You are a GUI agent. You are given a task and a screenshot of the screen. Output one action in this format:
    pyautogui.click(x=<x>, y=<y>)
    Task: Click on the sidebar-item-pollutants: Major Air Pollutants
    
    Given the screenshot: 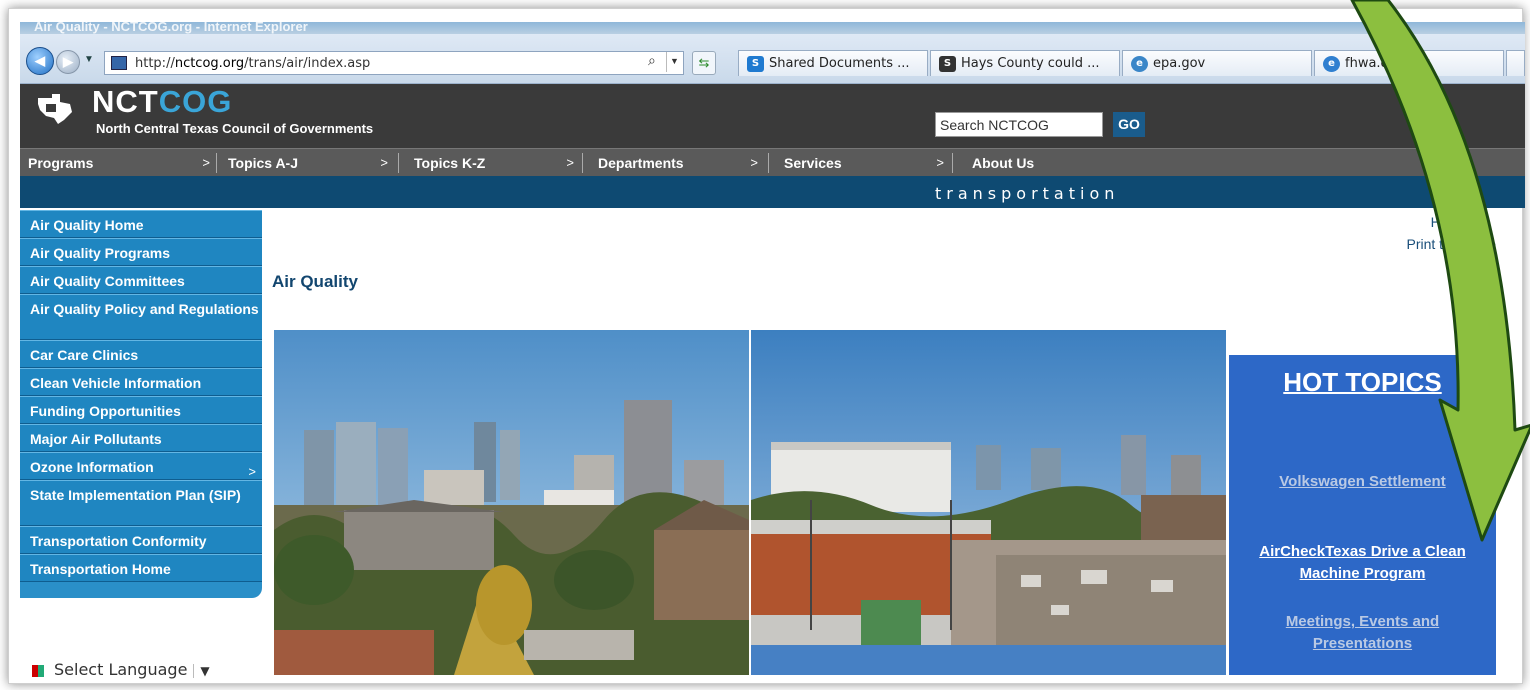 What is the action you would take?
    pyautogui.click(x=141, y=438)
    